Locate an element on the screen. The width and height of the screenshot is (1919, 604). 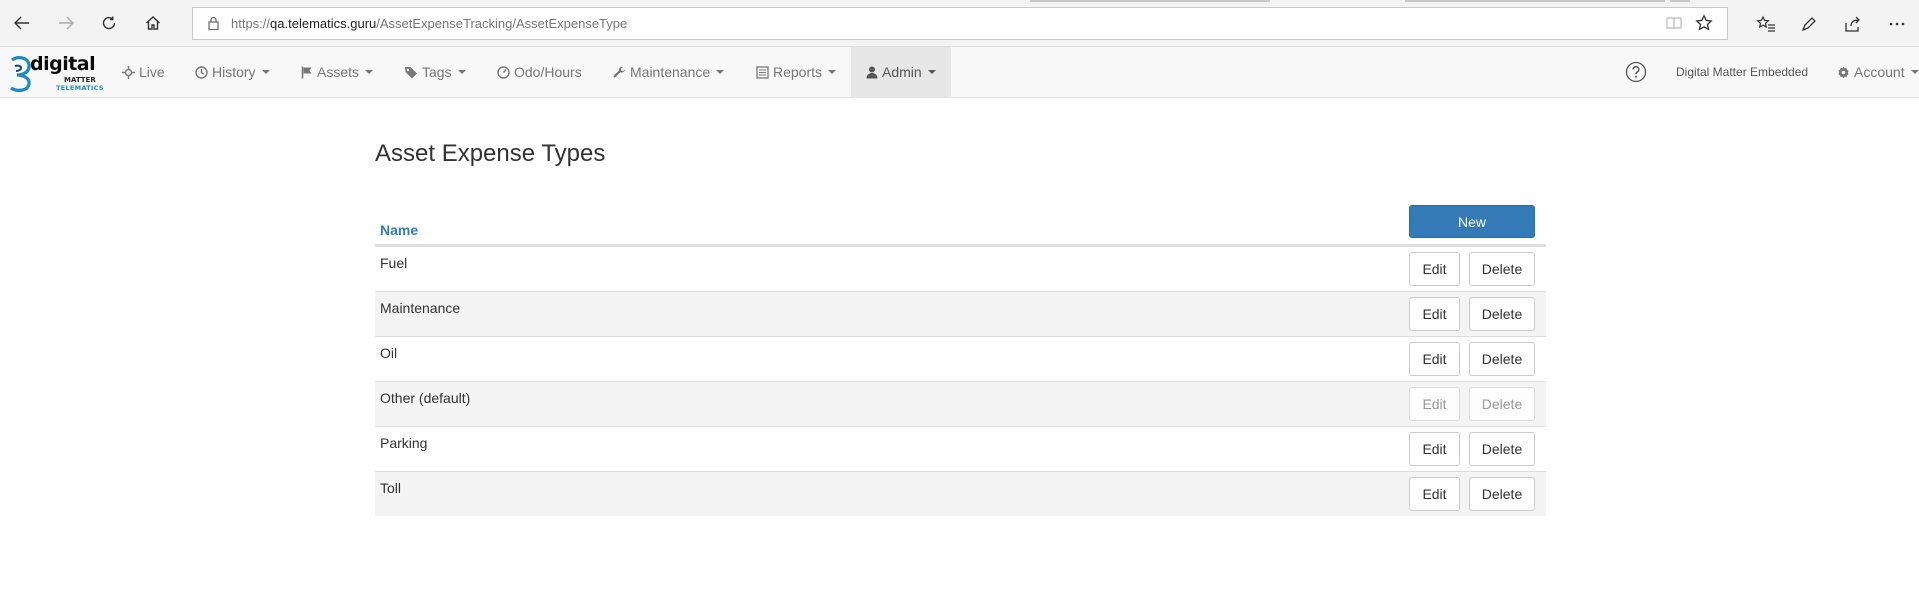
nav-history-label: History is located at coordinates (234, 72).